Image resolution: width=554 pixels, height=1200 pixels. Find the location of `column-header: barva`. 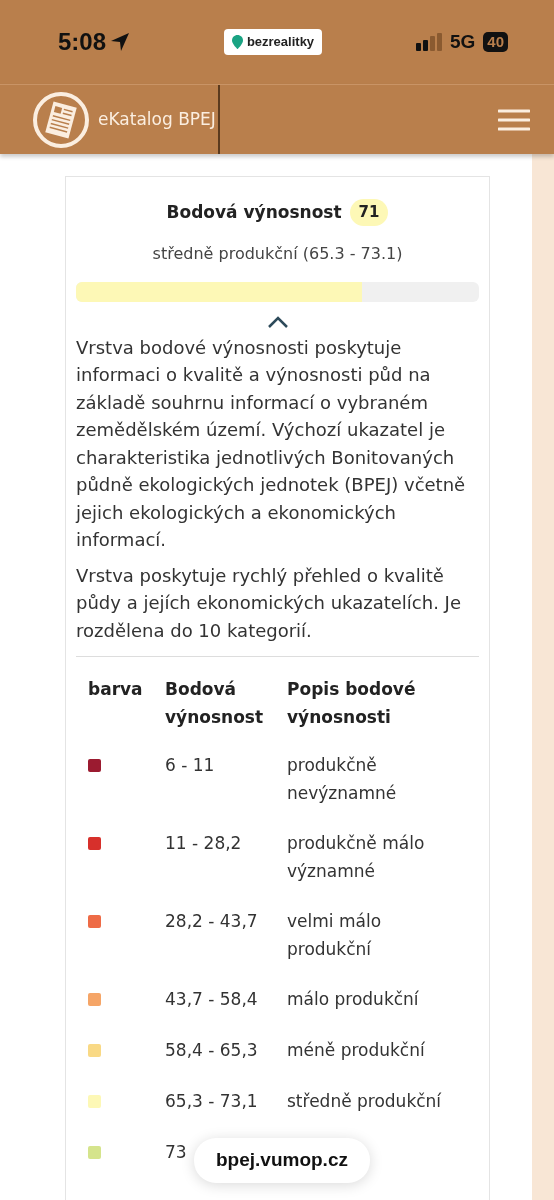

column-header: barva is located at coordinates (115, 689).